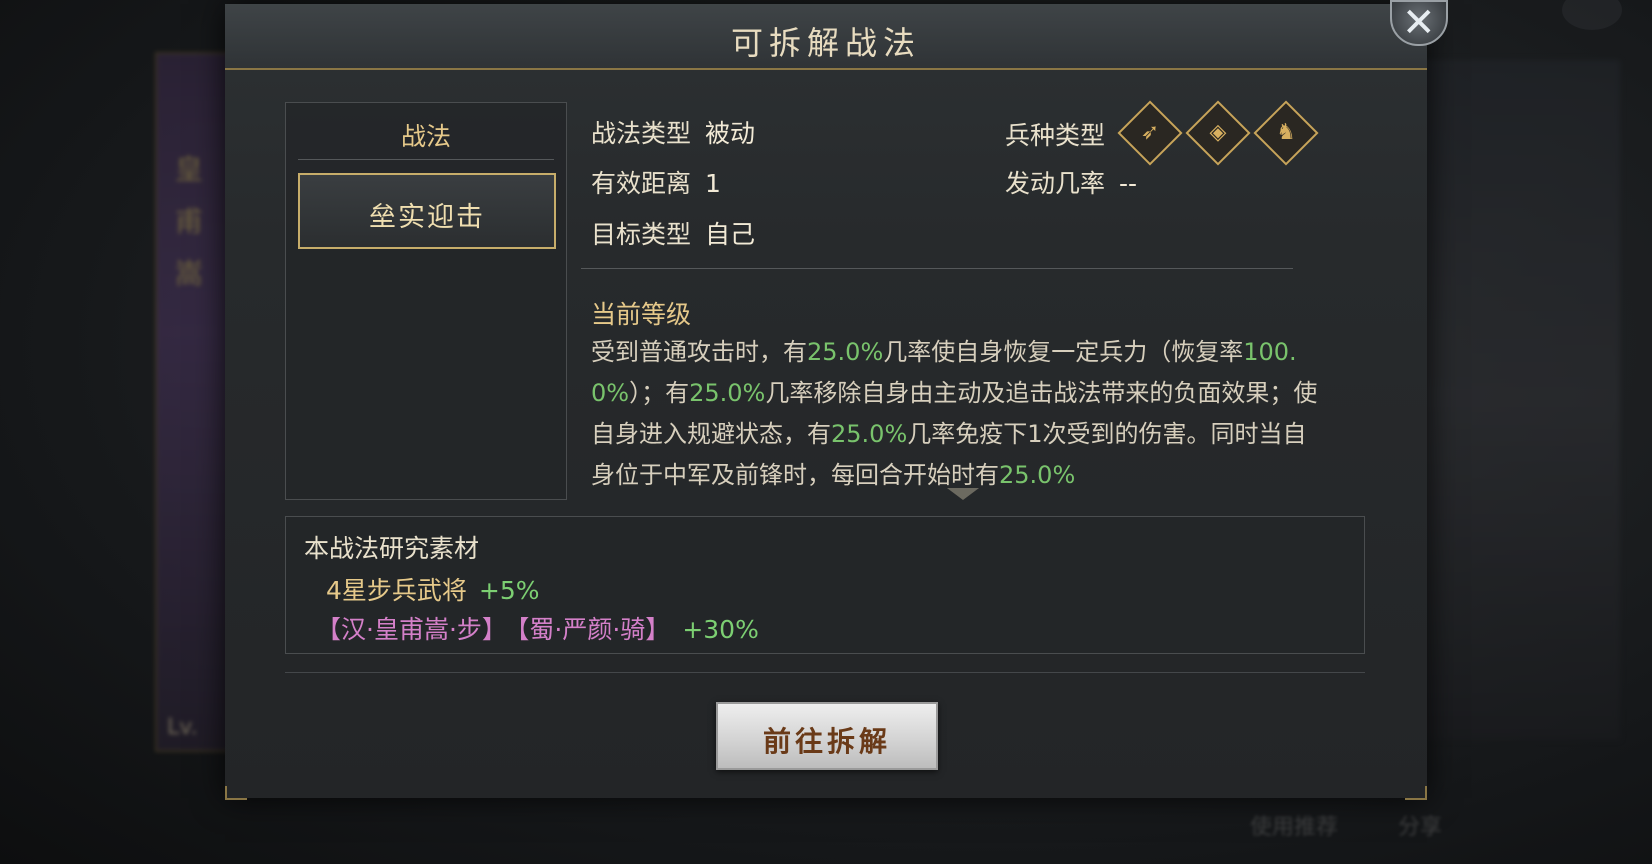  Describe the element at coordinates (425, 136) in the screenshot. I see `skill-list-title: 战法` at that location.